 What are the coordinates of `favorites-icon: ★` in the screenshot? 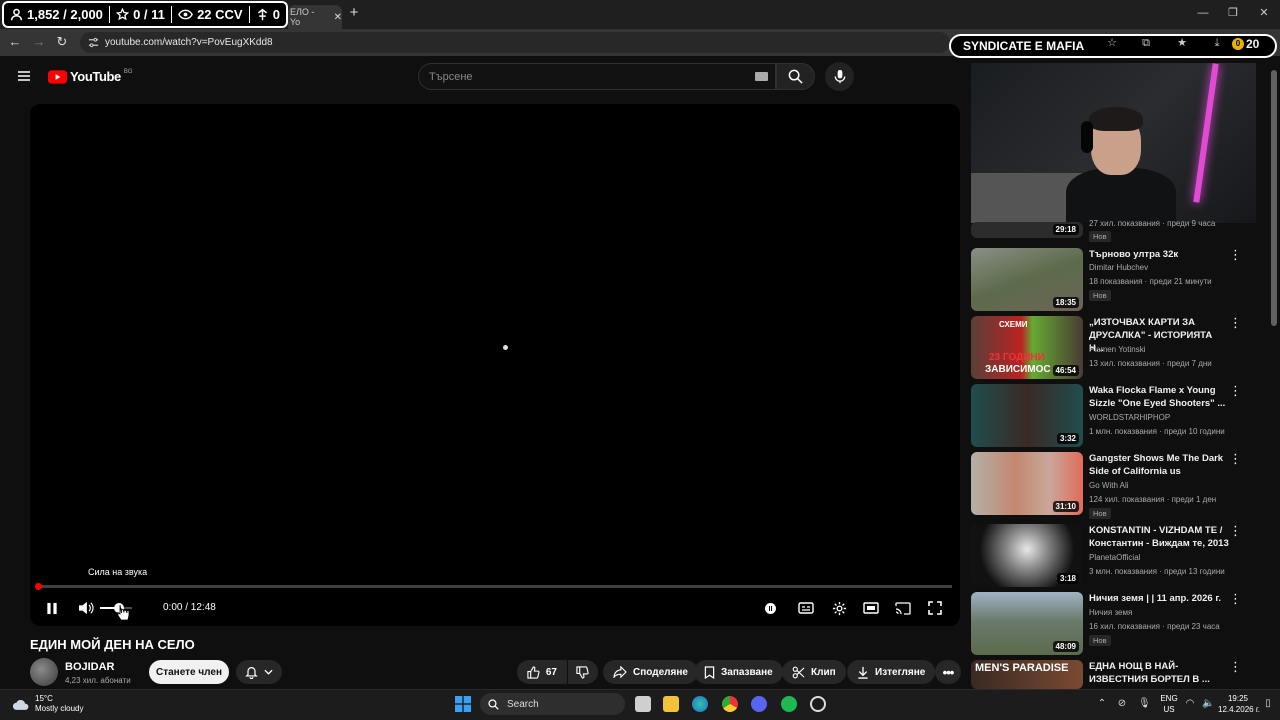 It's located at (1182, 43).